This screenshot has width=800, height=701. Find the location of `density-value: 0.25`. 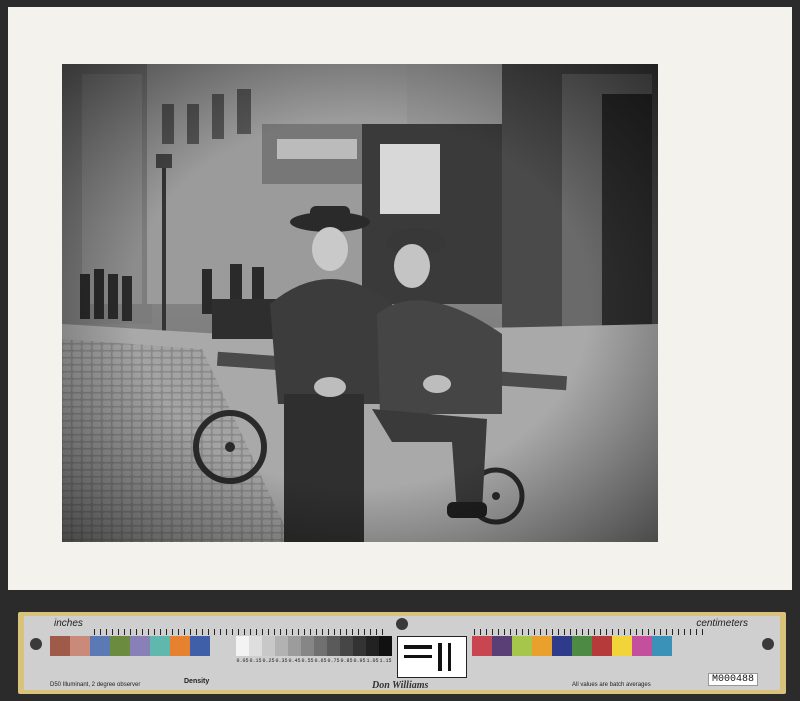

density-value: 0.25 is located at coordinates (268, 661).